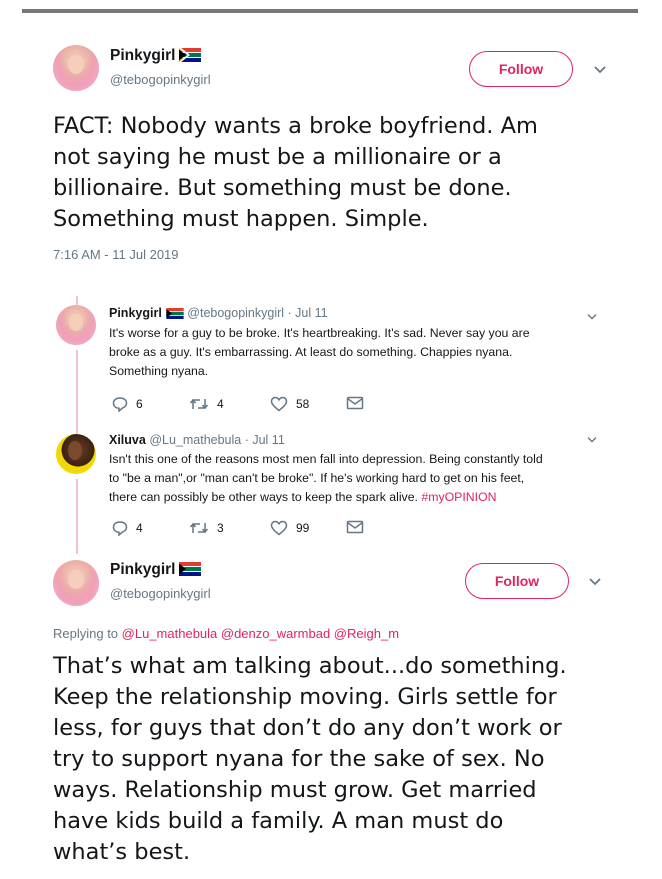 The height and width of the screenshot is (879, 662). I want to click on retweet-count: 4, so click(220, 404).